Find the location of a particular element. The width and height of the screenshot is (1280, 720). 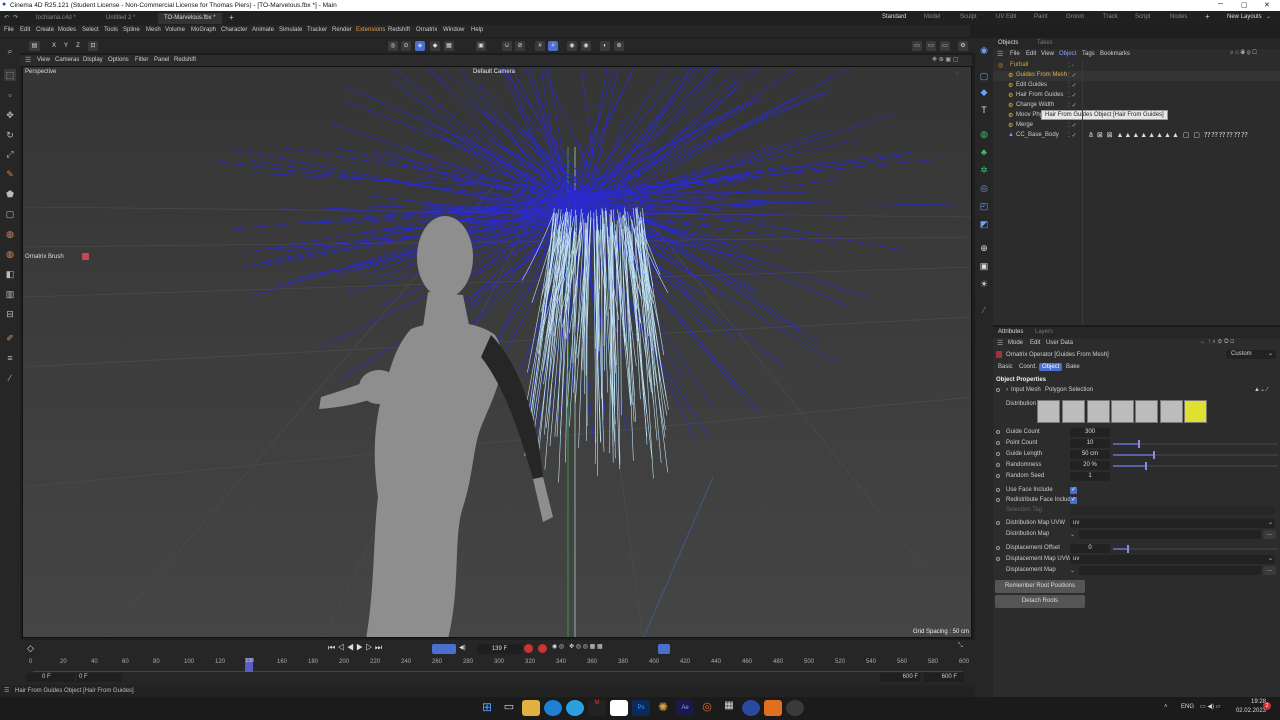

app-m-icon: M is located at coordinates (597, 708).